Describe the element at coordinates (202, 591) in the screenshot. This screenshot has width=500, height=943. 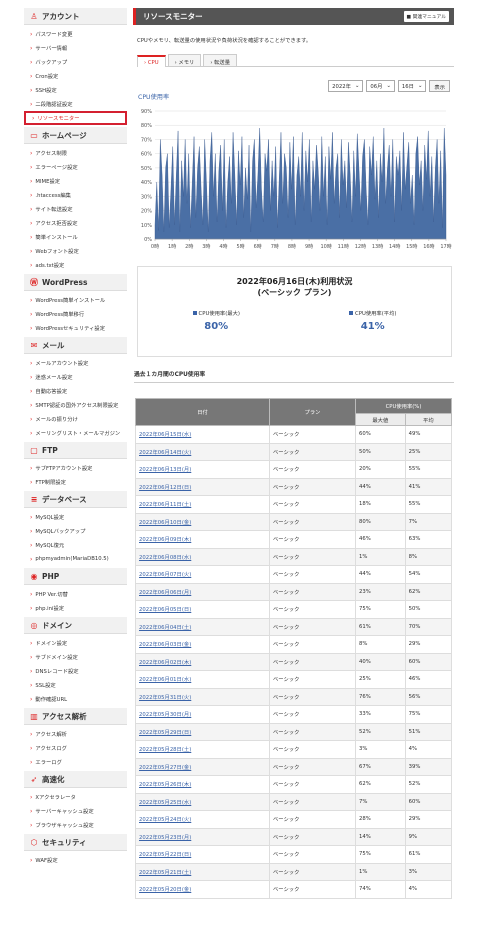
I see `date-link: 2022年06月06日(月)` at that location.